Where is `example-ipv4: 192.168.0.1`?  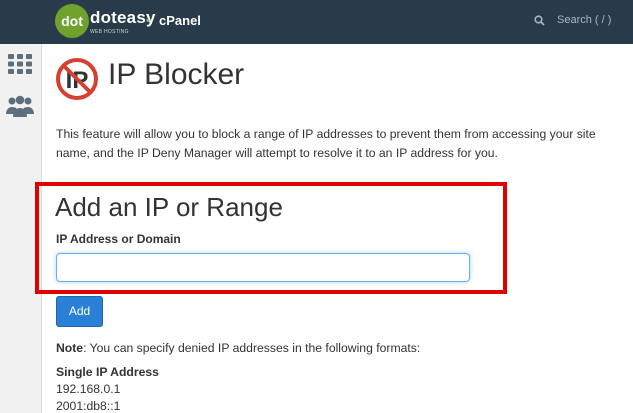
example-ipv4: 192.168.0.1 is located at coordinates (88, 389).